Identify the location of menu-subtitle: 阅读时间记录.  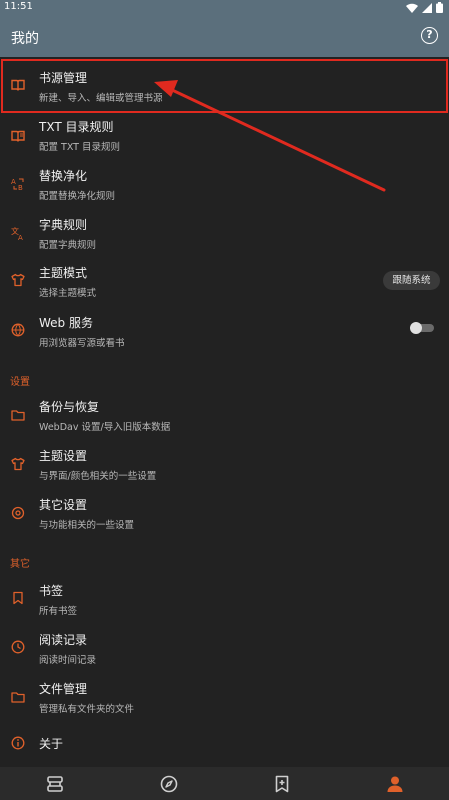
(68, 660).